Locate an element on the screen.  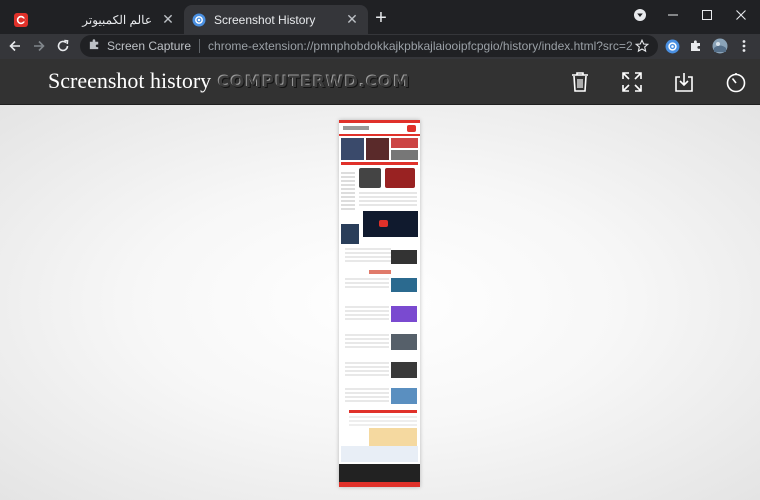
profile-menu-icon is located at coordinates (640, 15).